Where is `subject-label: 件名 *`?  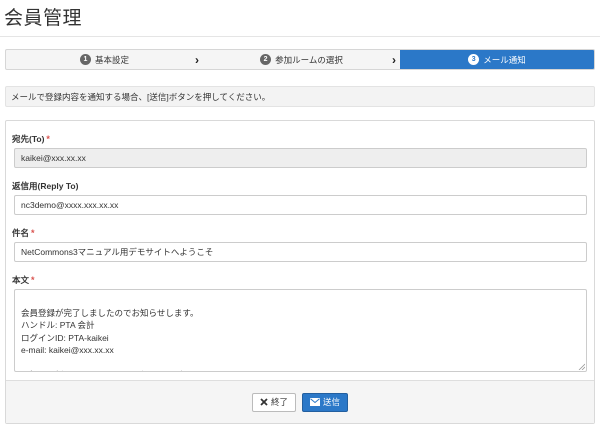 subject-label: 件名 * is located at coordinates (23, 233).